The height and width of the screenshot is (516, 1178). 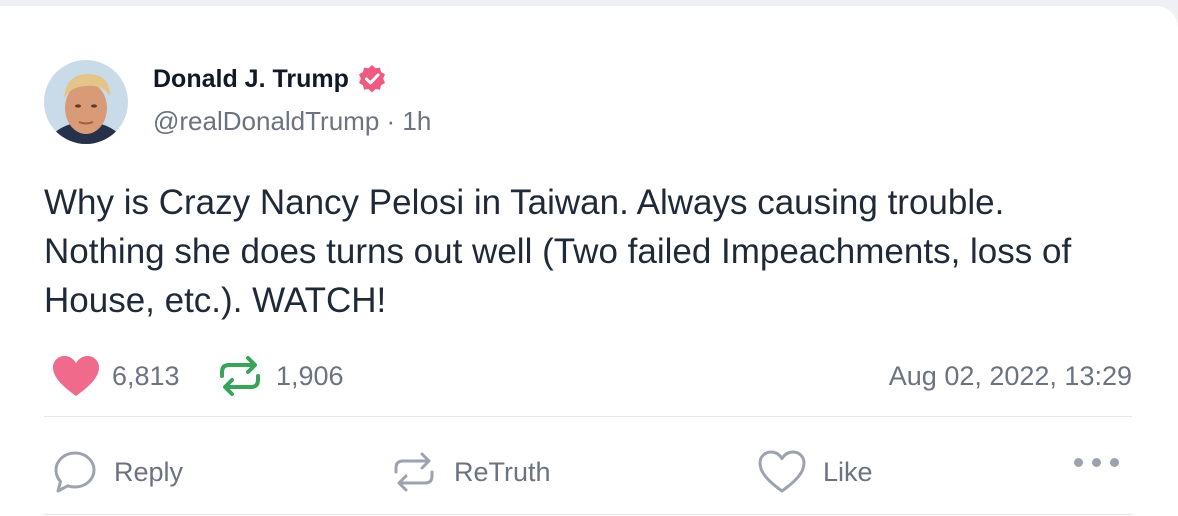 What do you see at coordinates (76, 376) in the screenshot?
I see `heart-filled-icon` at bounding box center [76, 376].